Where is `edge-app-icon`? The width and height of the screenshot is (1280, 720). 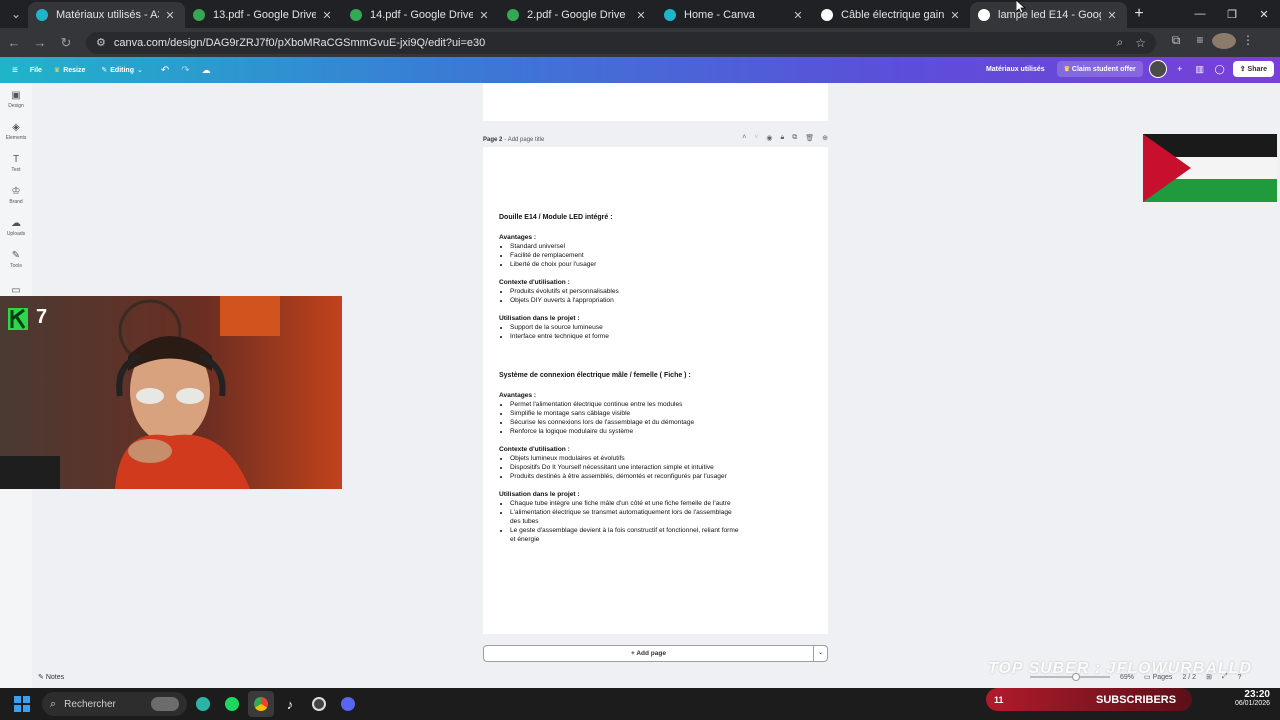
edge-app-icon is located at coordinates (203, 704).